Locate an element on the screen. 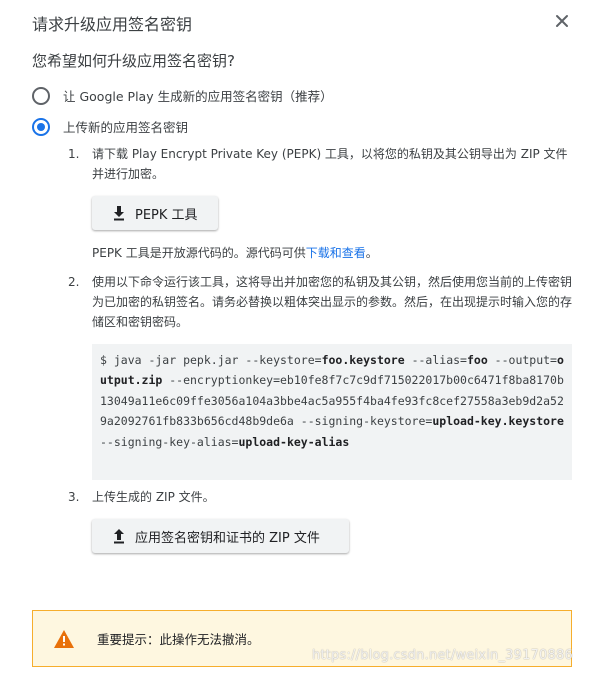 This screenshot has width=593, height=675. pepk-tool-button-label: PEPK 工具 is located at coordinates (166, 215).